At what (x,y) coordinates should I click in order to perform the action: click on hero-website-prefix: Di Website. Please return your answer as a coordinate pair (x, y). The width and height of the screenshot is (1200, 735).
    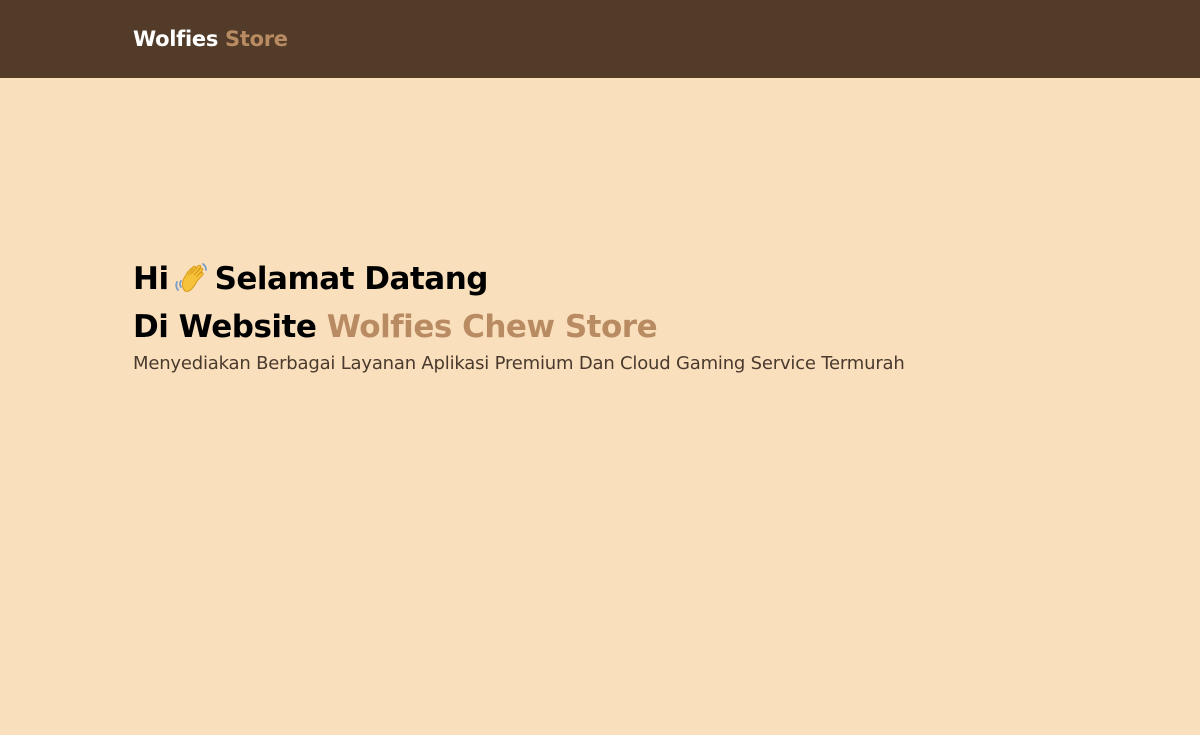
    Looking at the image, I should click on (225, 327).